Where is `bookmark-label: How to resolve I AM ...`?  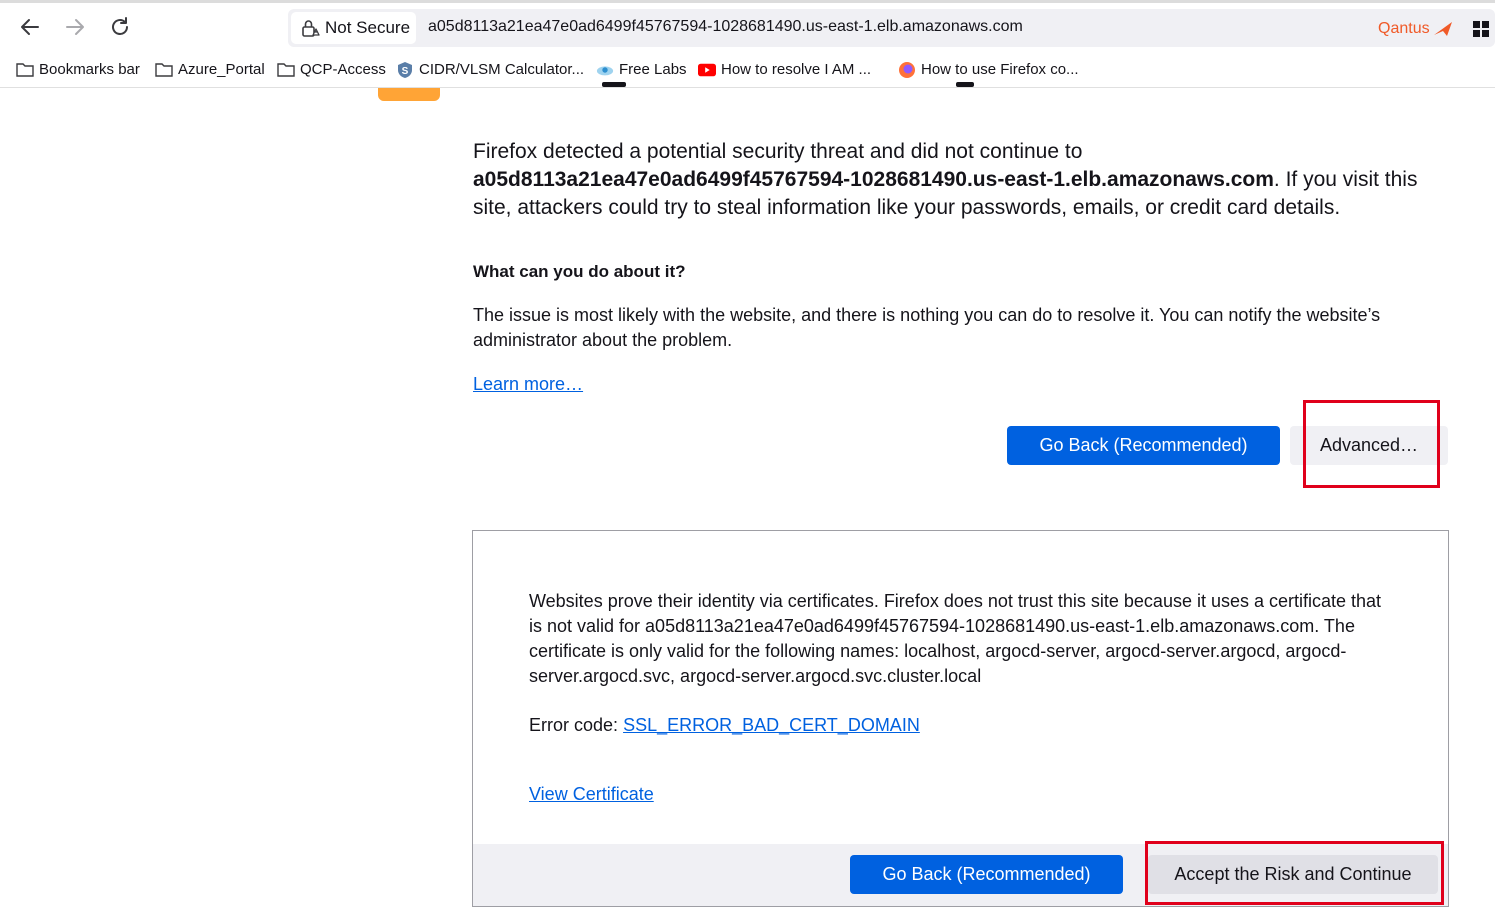
bookmark-label: How to resolve I AM ... is located at coordinates (796, 69).